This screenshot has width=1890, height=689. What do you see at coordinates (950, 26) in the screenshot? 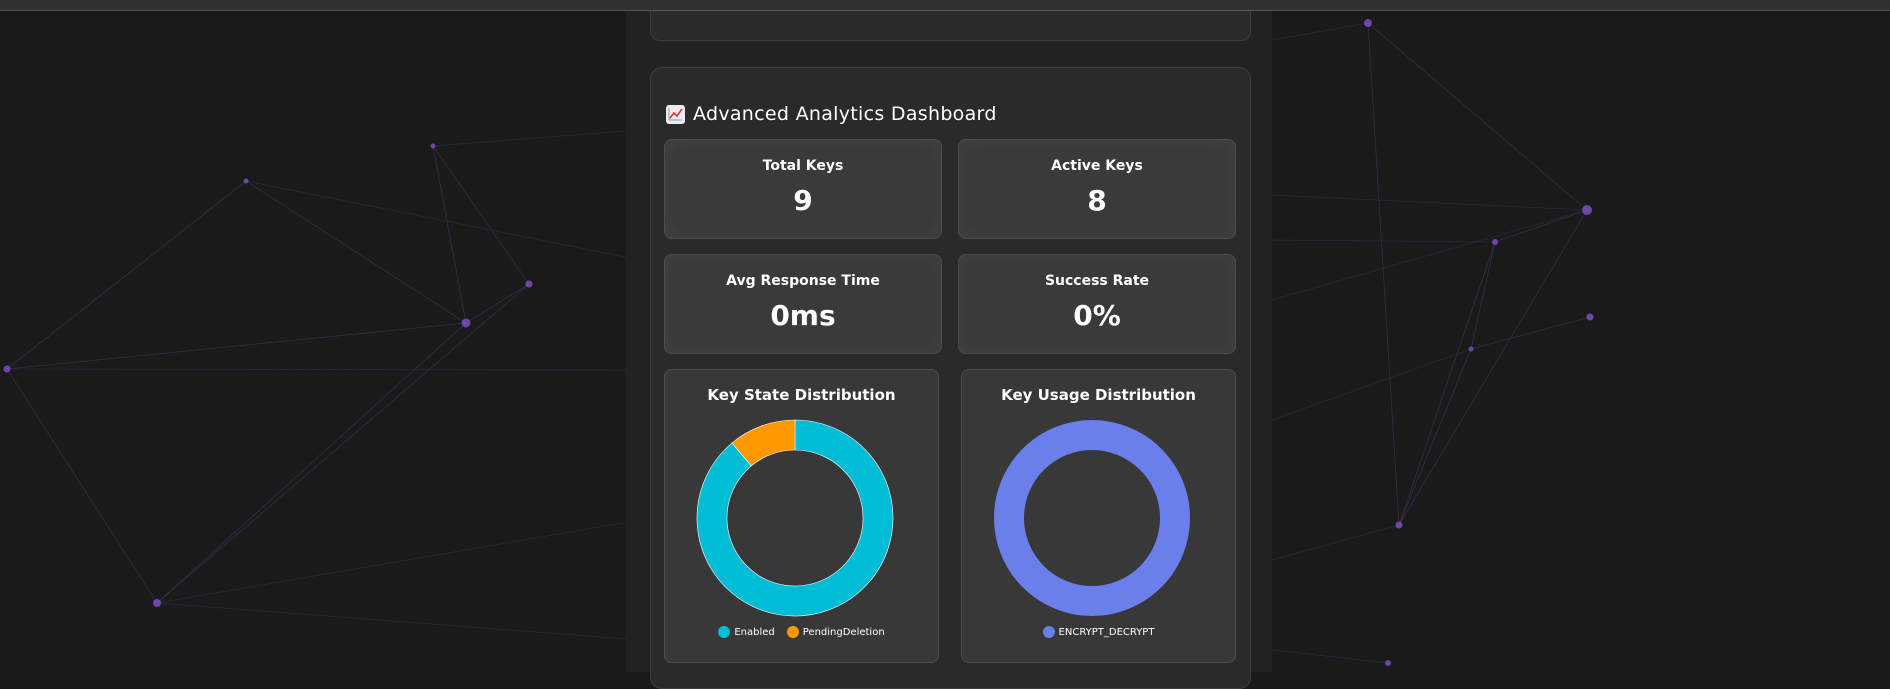
I see `previous-section-card` at bounding box center [950, 26].